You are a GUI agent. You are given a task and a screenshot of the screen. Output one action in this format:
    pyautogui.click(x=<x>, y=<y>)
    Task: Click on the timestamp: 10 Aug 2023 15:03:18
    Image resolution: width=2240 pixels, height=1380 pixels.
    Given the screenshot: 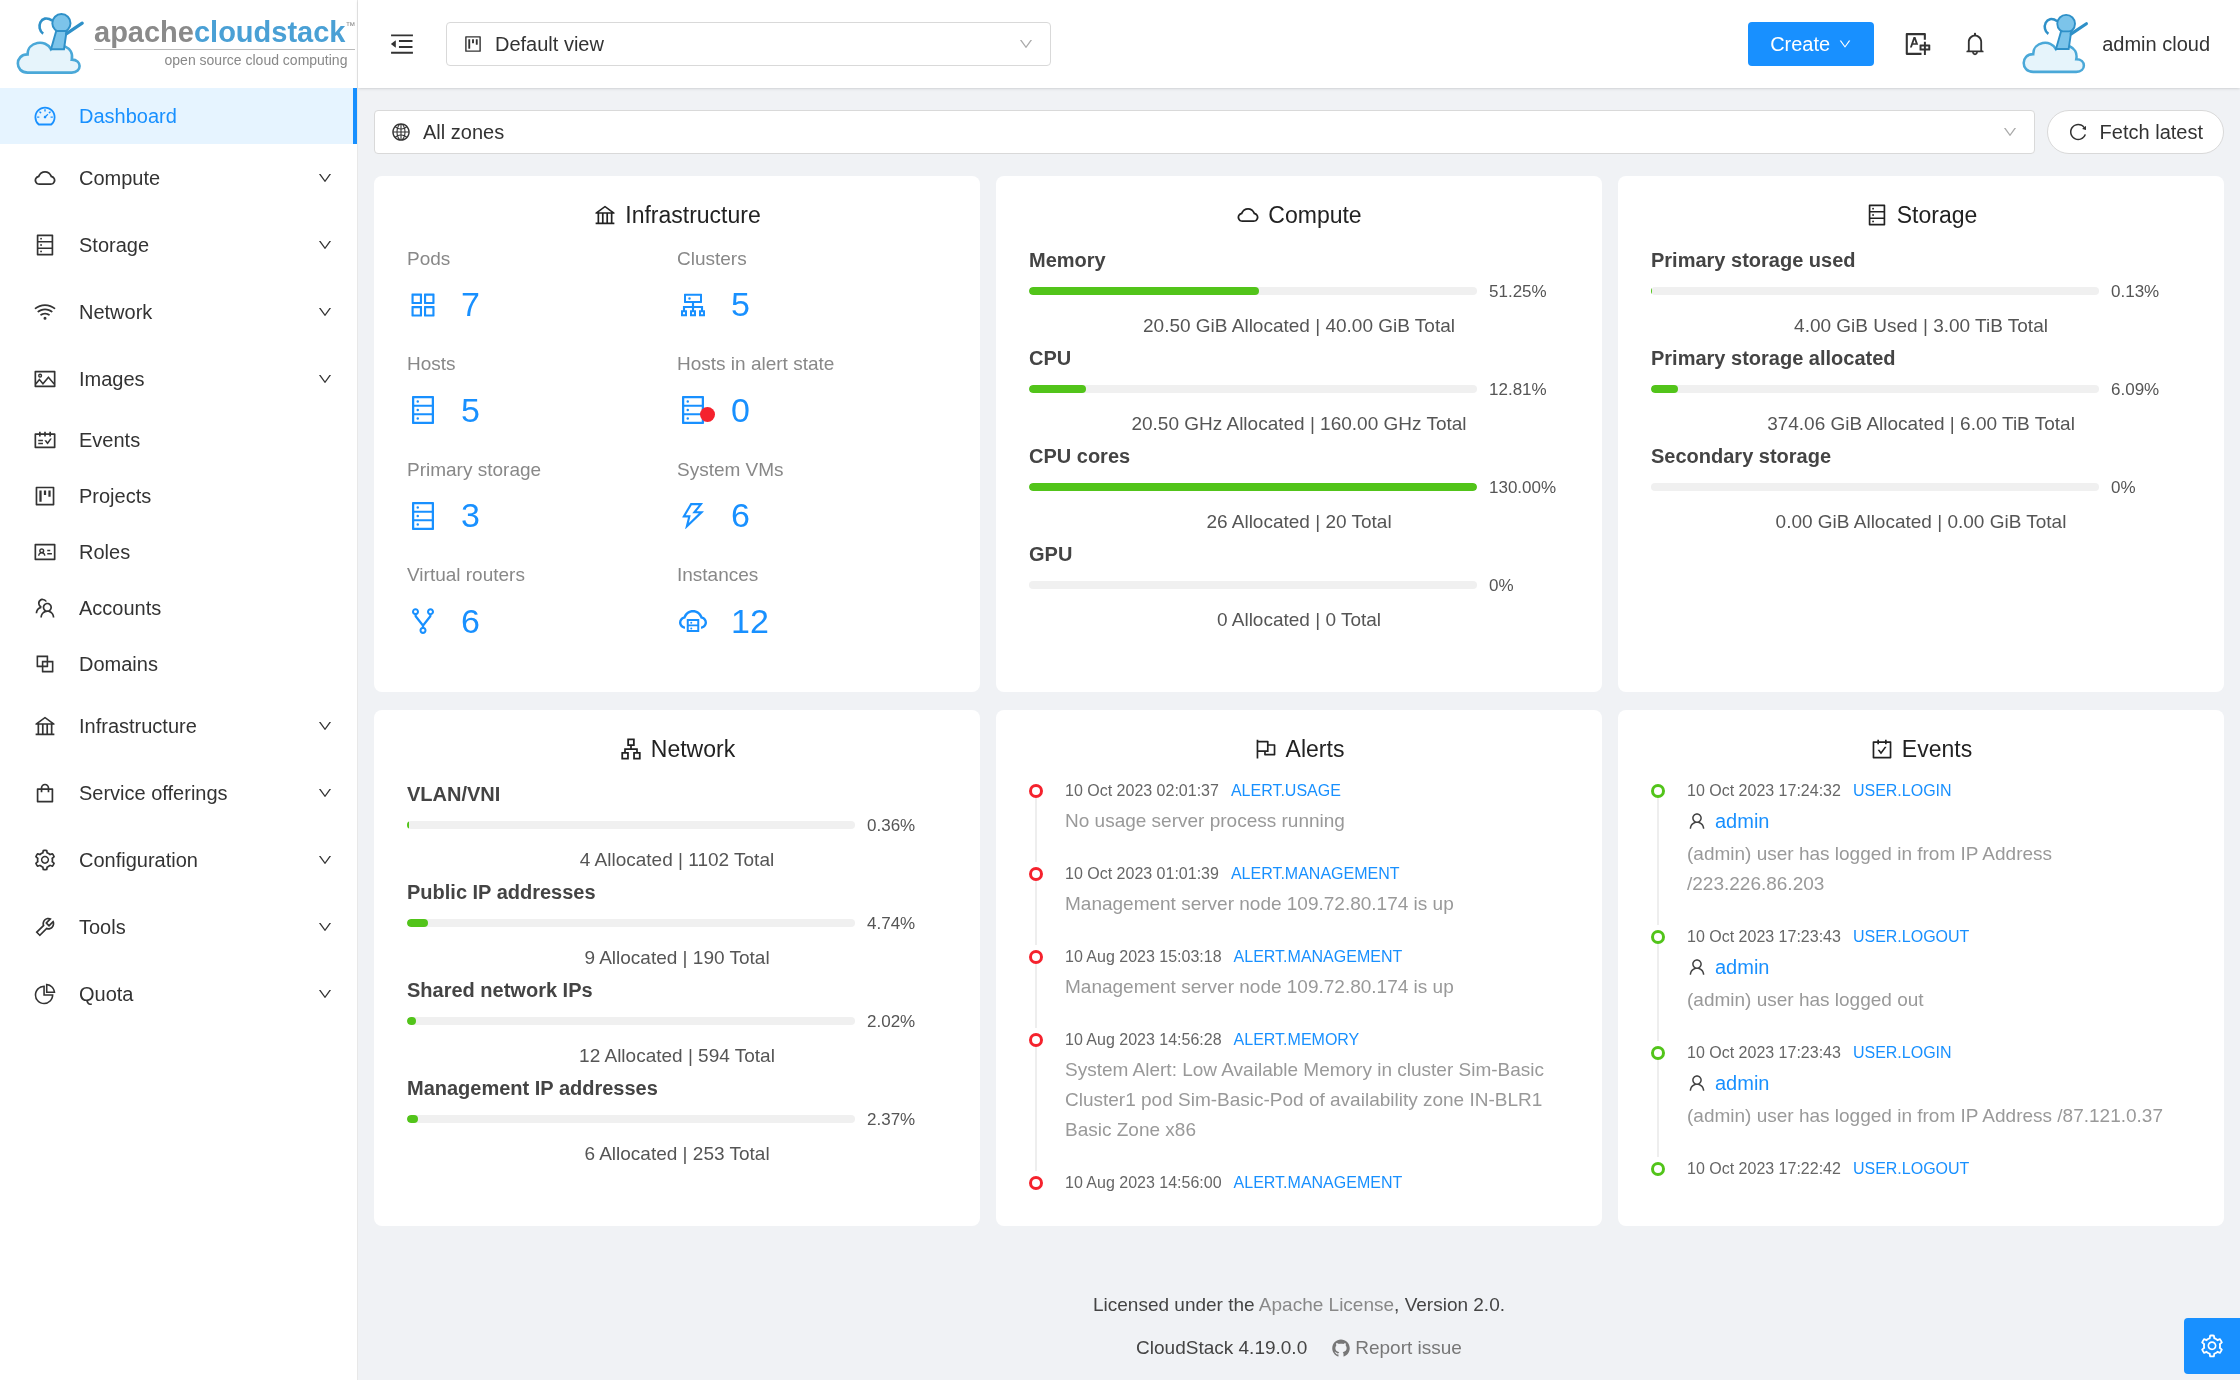 What is the action you would take?
    pyautogui.click(x=1143, y=956)
    